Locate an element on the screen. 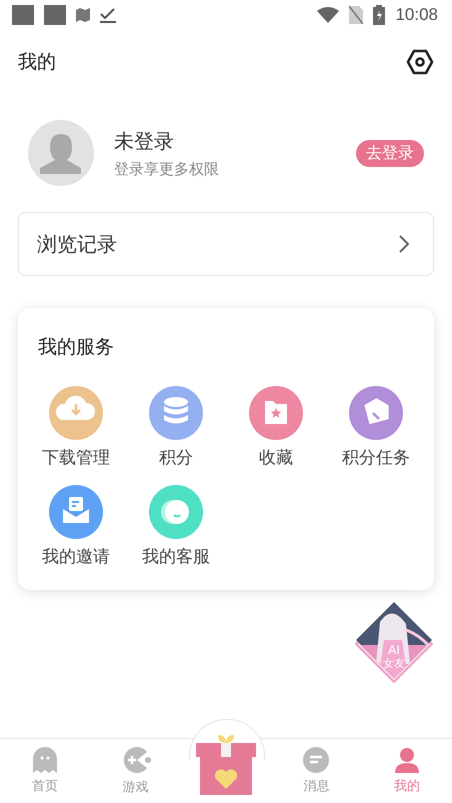  user-subtitle: 登录享更多权限 is located at coordinates (167, 169).